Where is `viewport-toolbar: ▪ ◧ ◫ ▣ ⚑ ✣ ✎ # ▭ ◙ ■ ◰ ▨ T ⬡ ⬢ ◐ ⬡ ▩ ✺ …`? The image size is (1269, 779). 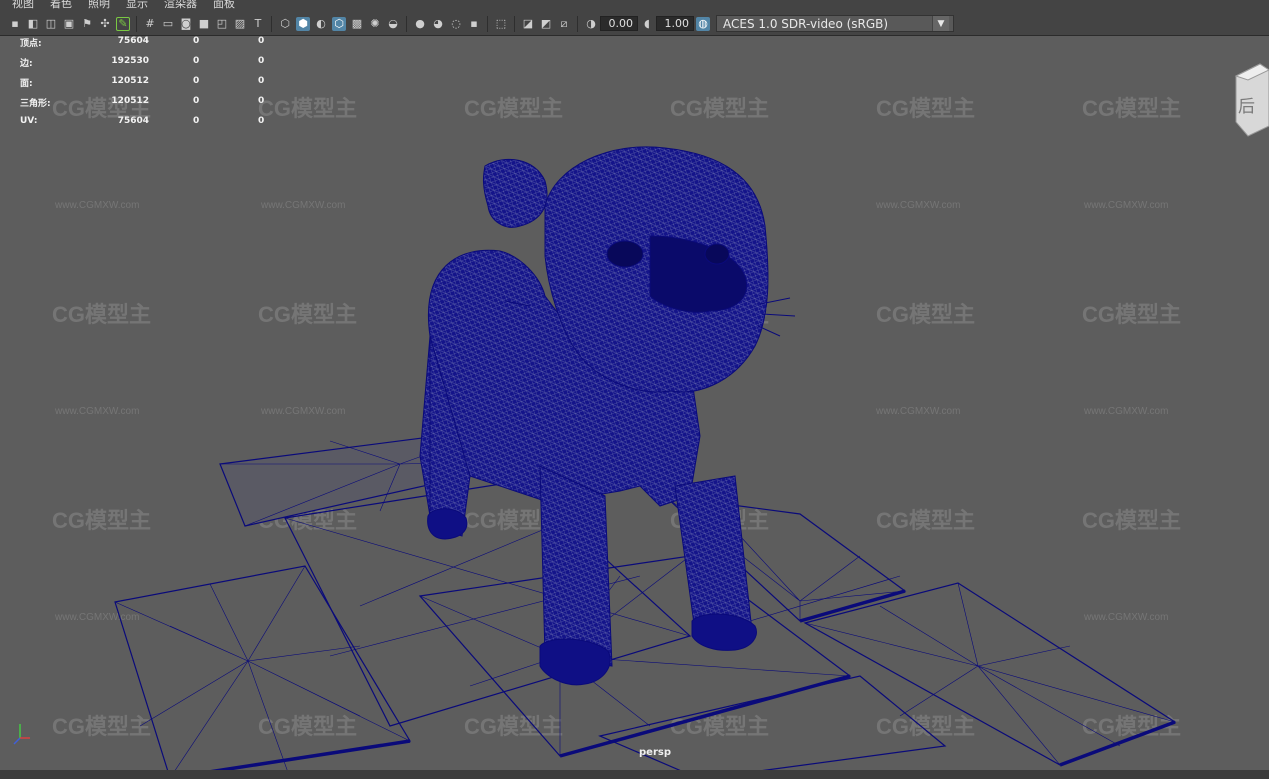 viewport-toolbar: ▪ ◧ ◫ ▣ ⚑ ✣ ✎ # ▭ ◙ ■ ◰ ▨ T ⬡ ⬢ ◐ ⬡ ▩ ✺ … is located at coordinates (634, 24).